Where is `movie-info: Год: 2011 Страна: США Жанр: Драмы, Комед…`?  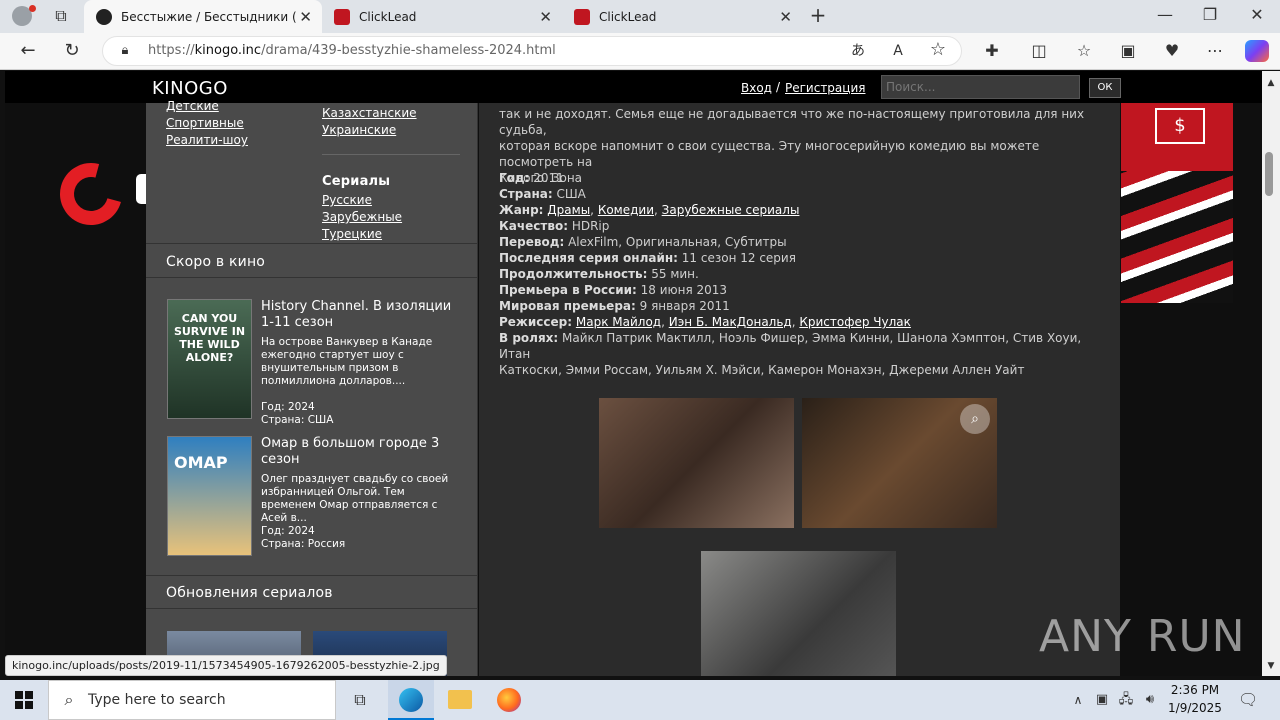
movie-info: Год: 2011 Страна: США Жанр: Драмы, Комед… is located at coordinates (790, 274).